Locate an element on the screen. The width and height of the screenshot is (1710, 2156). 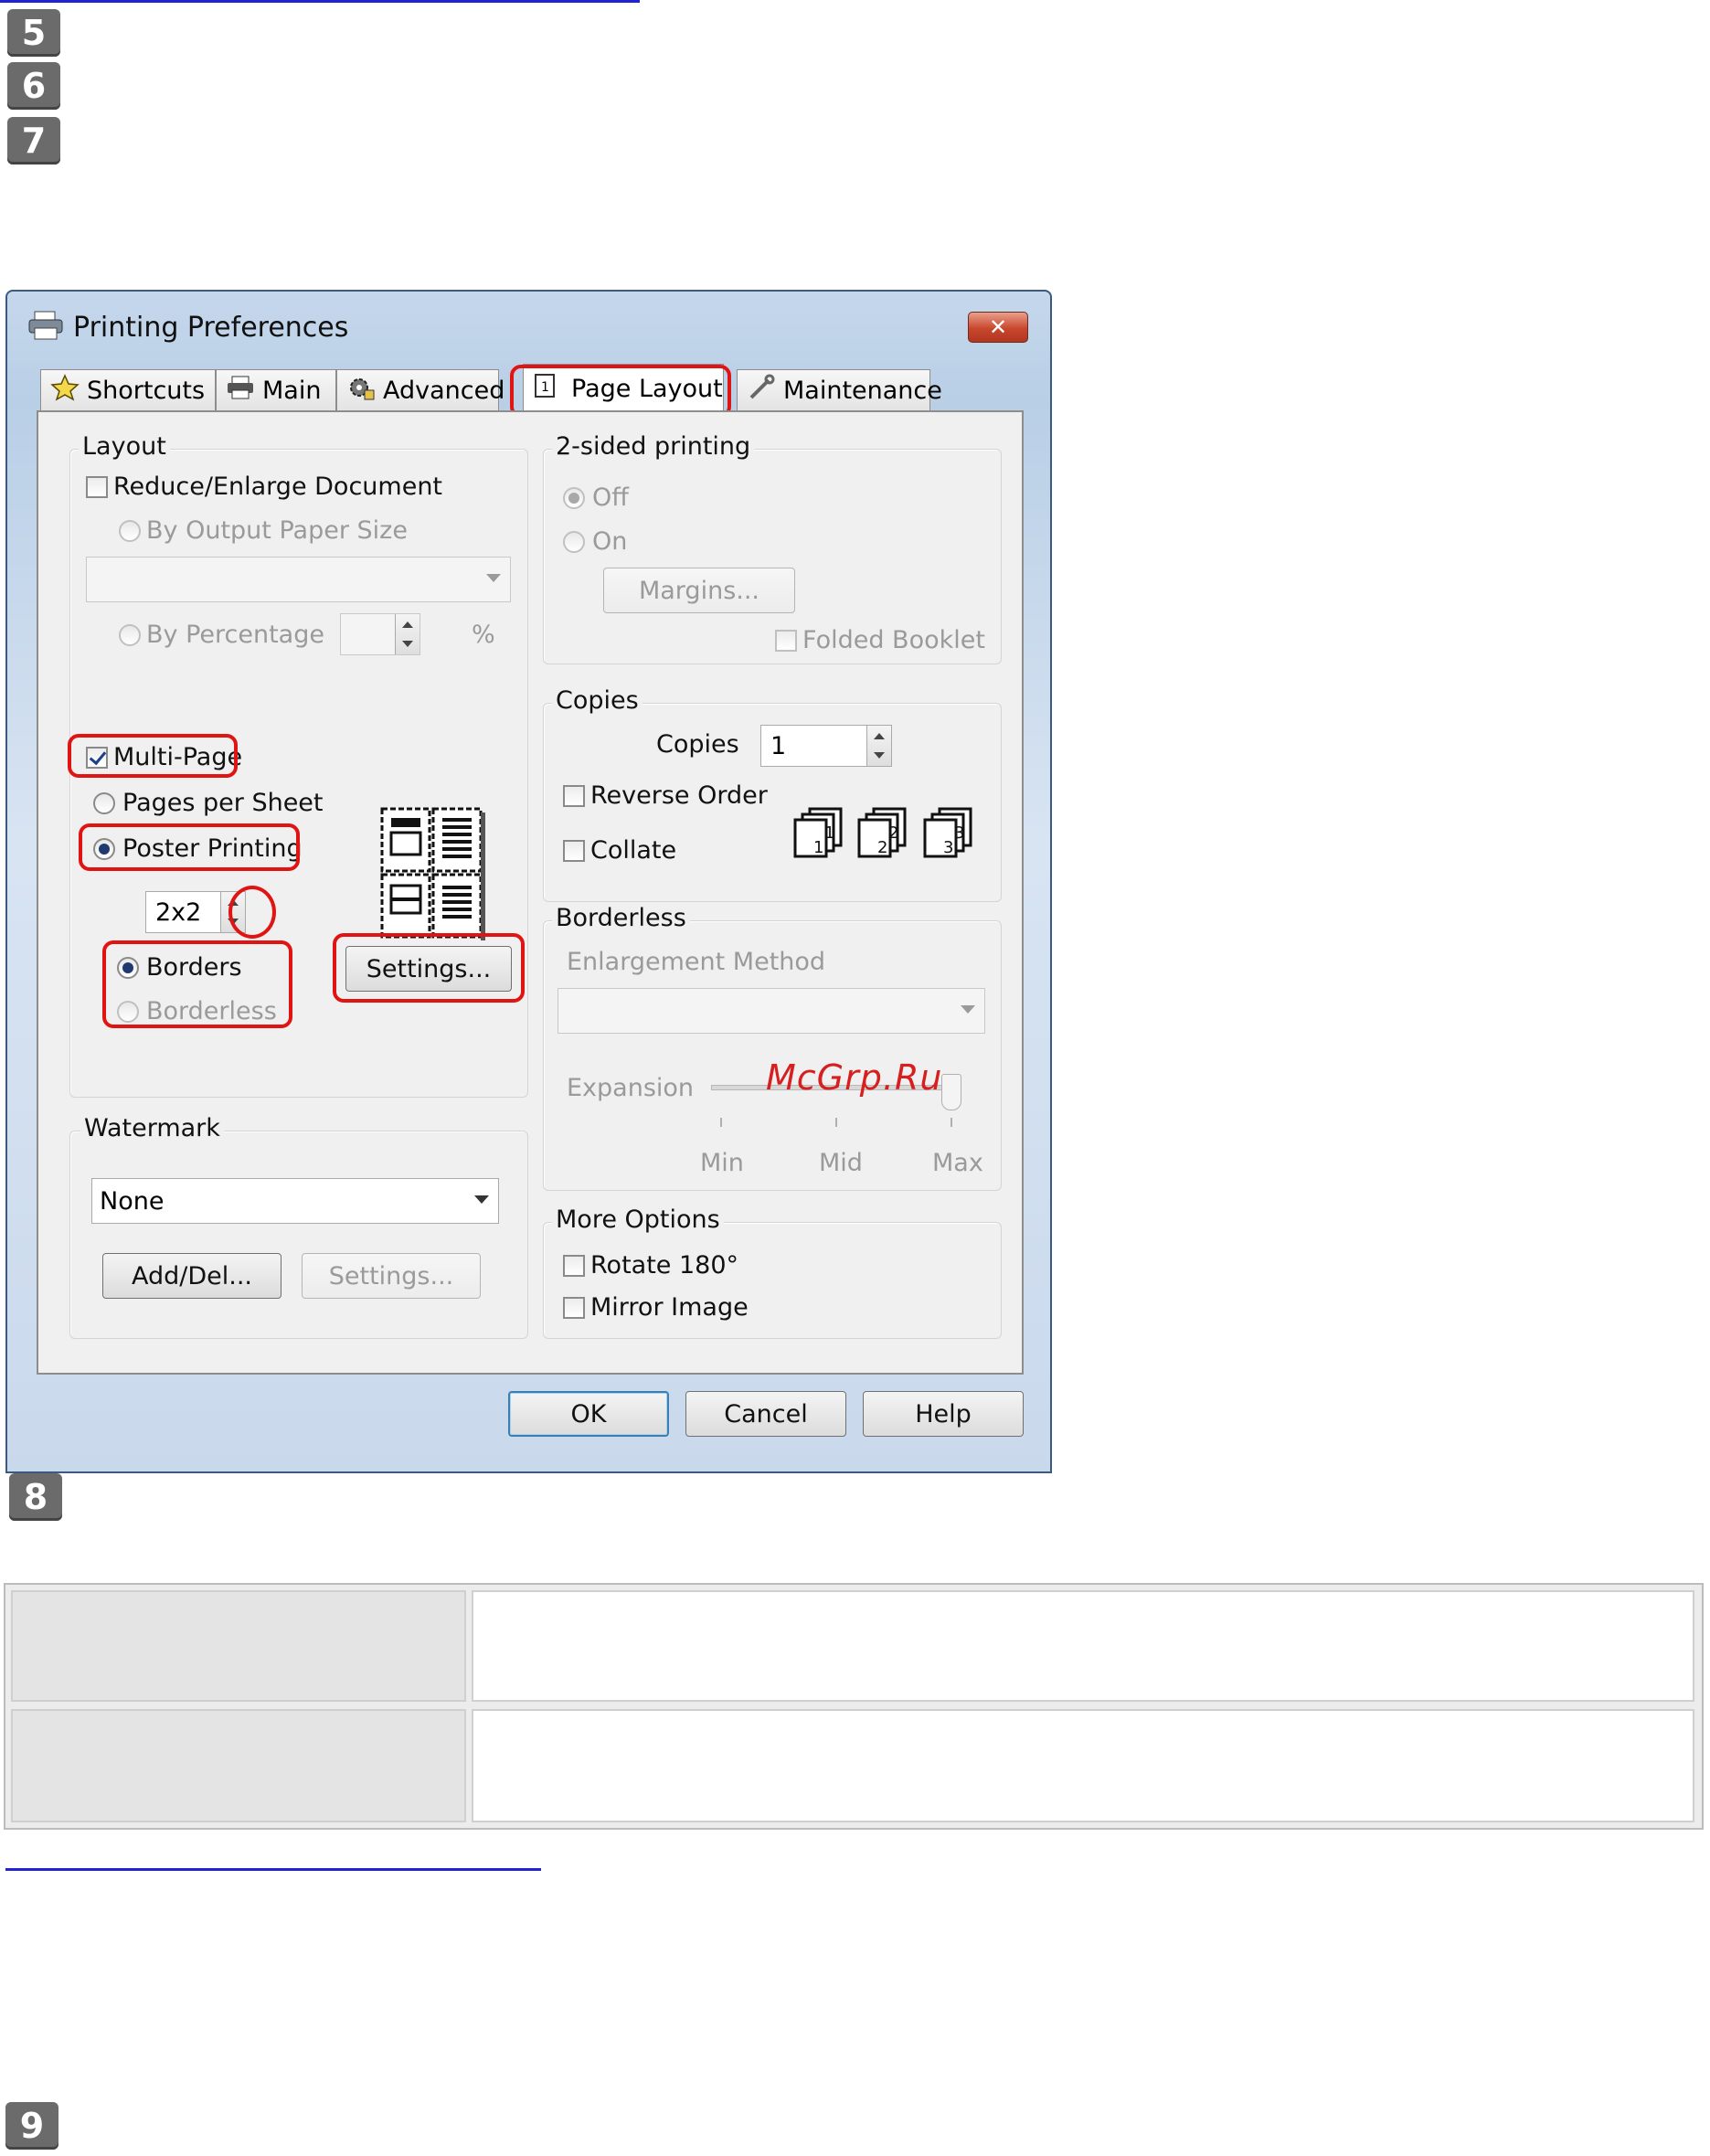
borderless-radio is located at coordinates (128, 1012).